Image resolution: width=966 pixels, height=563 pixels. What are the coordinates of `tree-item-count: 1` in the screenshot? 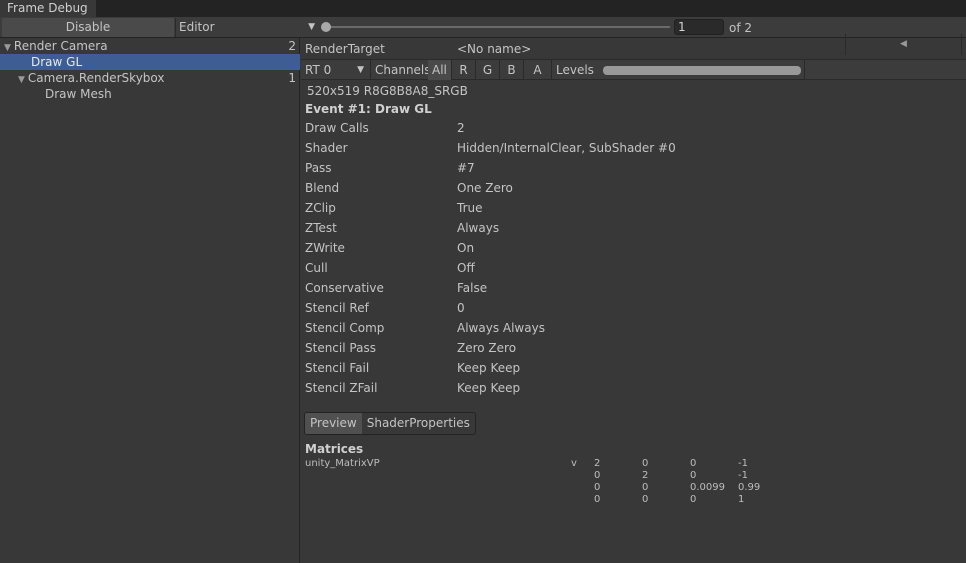 It's located at (292, 78).